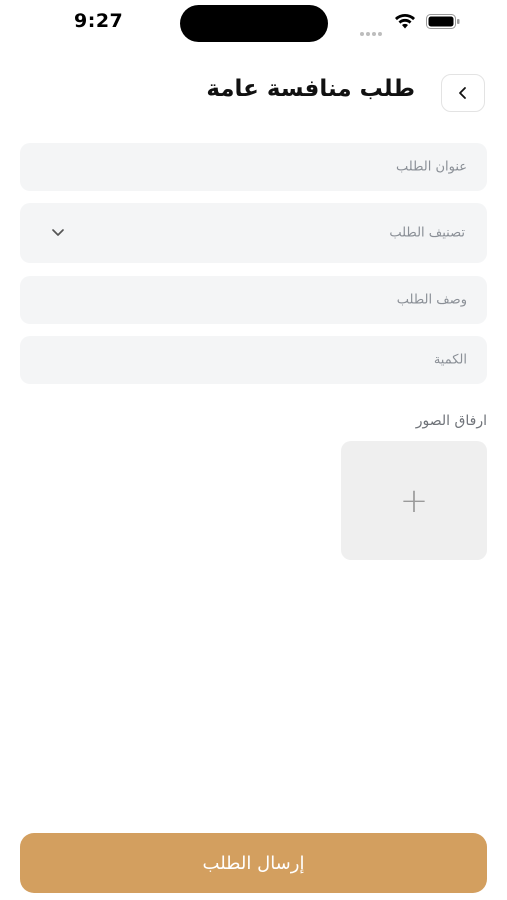  Describe the element at coordinates (431, 300) in the screenshot. I see `request-description-placeholder: وصف الطلب` at that location.